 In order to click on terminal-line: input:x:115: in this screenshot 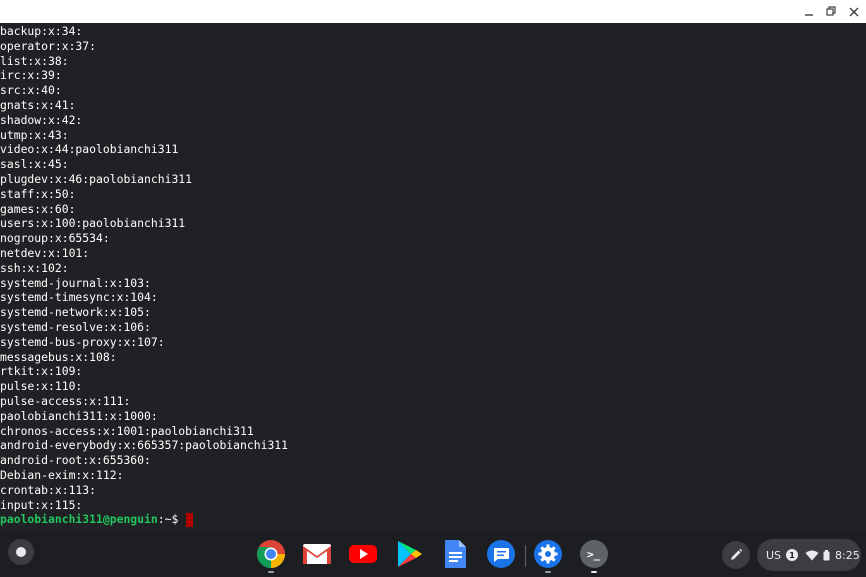, I will do `click(41, 504)`.